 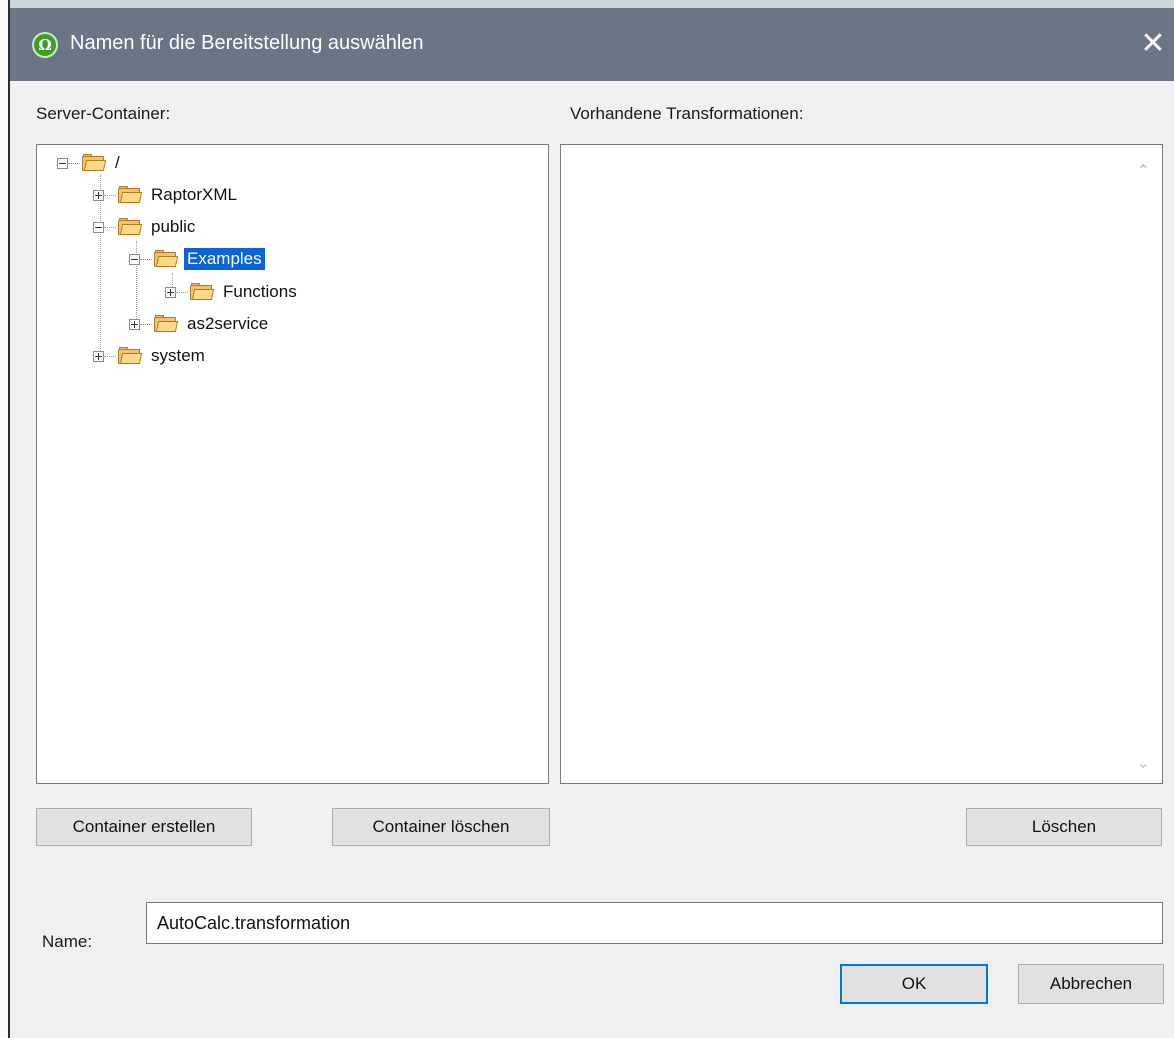 I want to click on tree-node-label: RaptorXML, so click(x=194, y=195).